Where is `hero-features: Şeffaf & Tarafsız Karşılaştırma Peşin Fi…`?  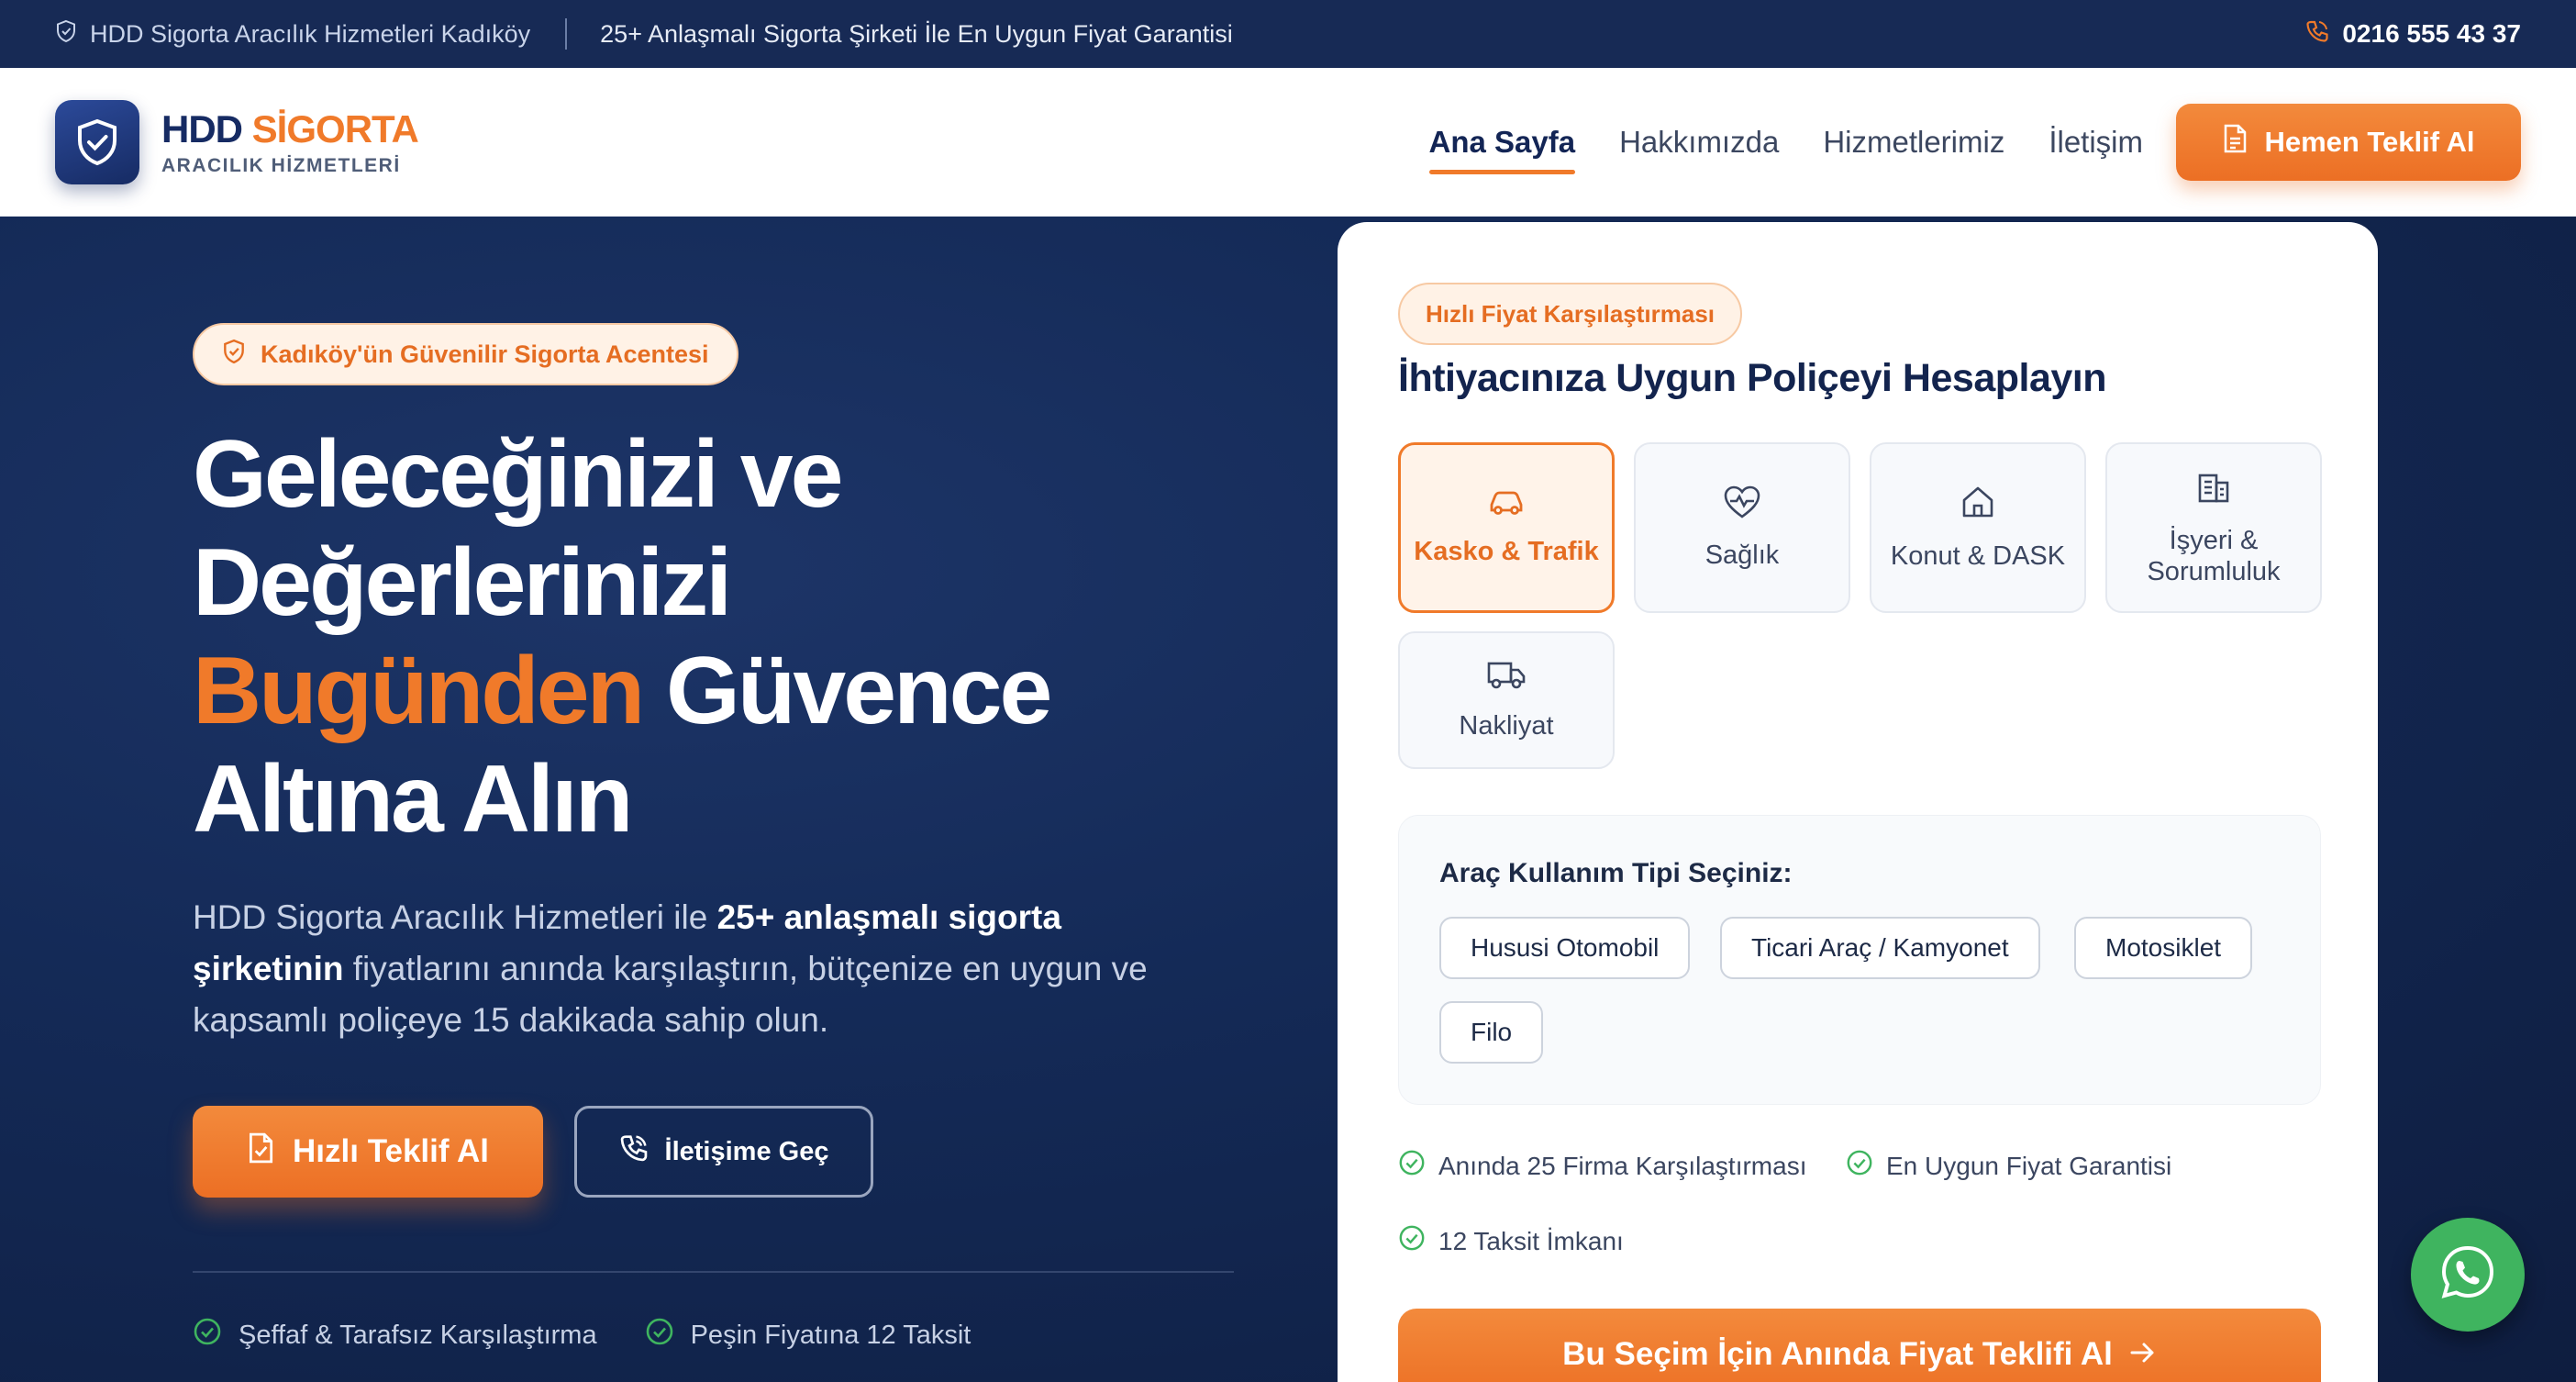 hero-features: Şeffaf & Tarafsız Karşılaştırma Peşin Fi… is located at coordinates (582, 1335).